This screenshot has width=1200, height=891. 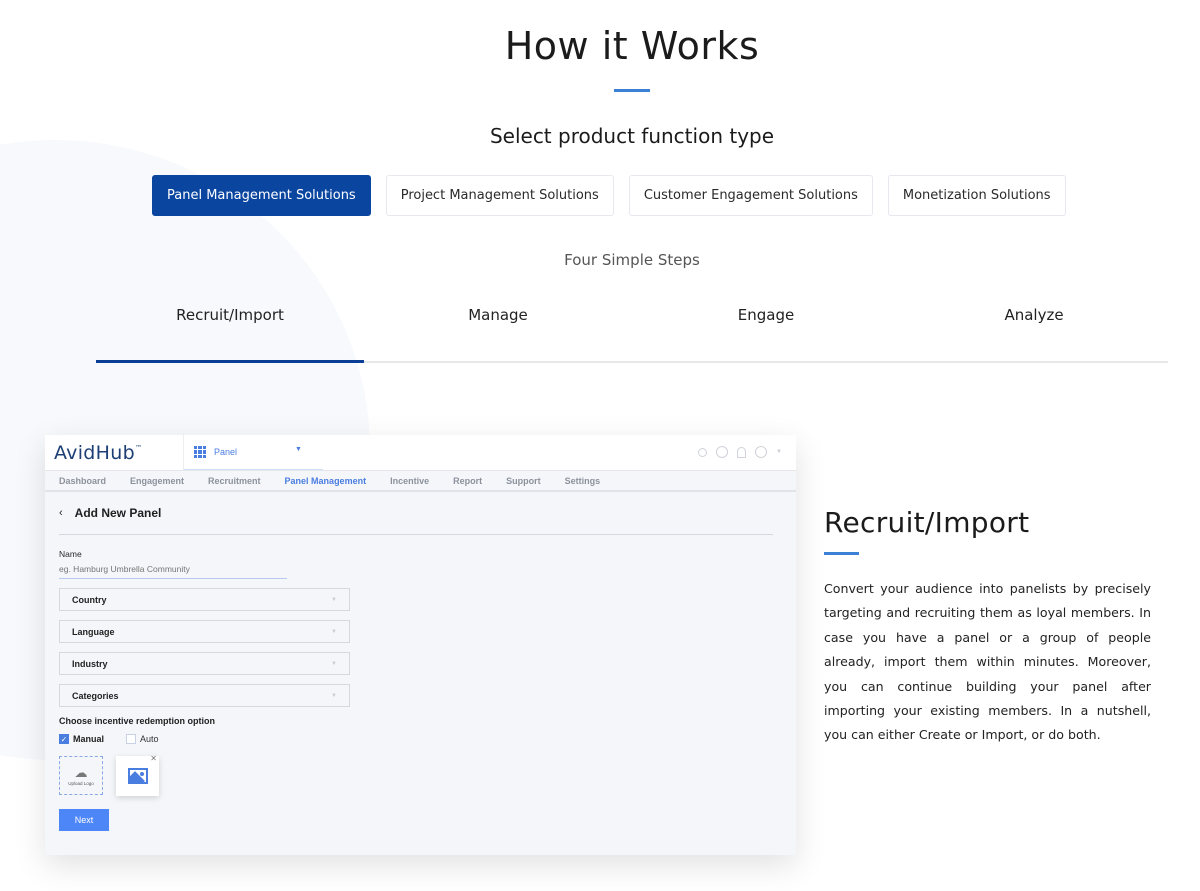 I want to click on upload-logo-label: Upload Logo, so click(x=81, y=783).